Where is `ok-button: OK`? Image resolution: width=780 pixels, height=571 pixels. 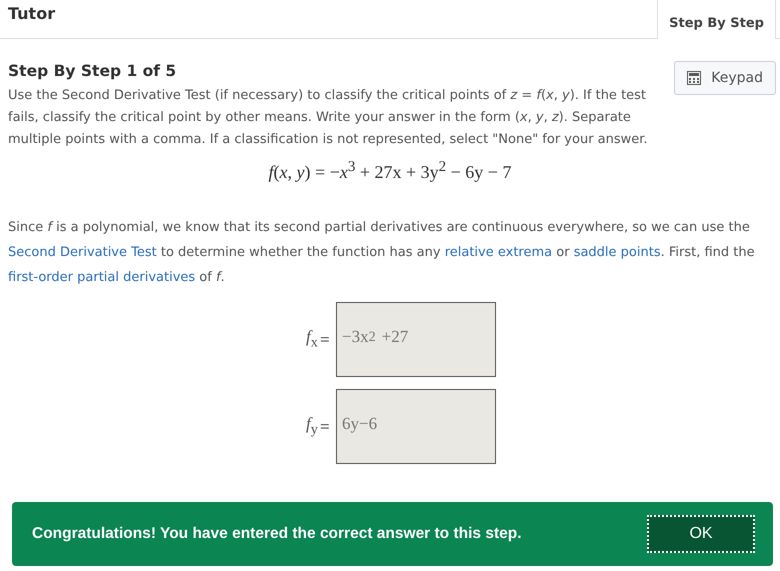
ok-button: OK is located at coordinates (701, 534).